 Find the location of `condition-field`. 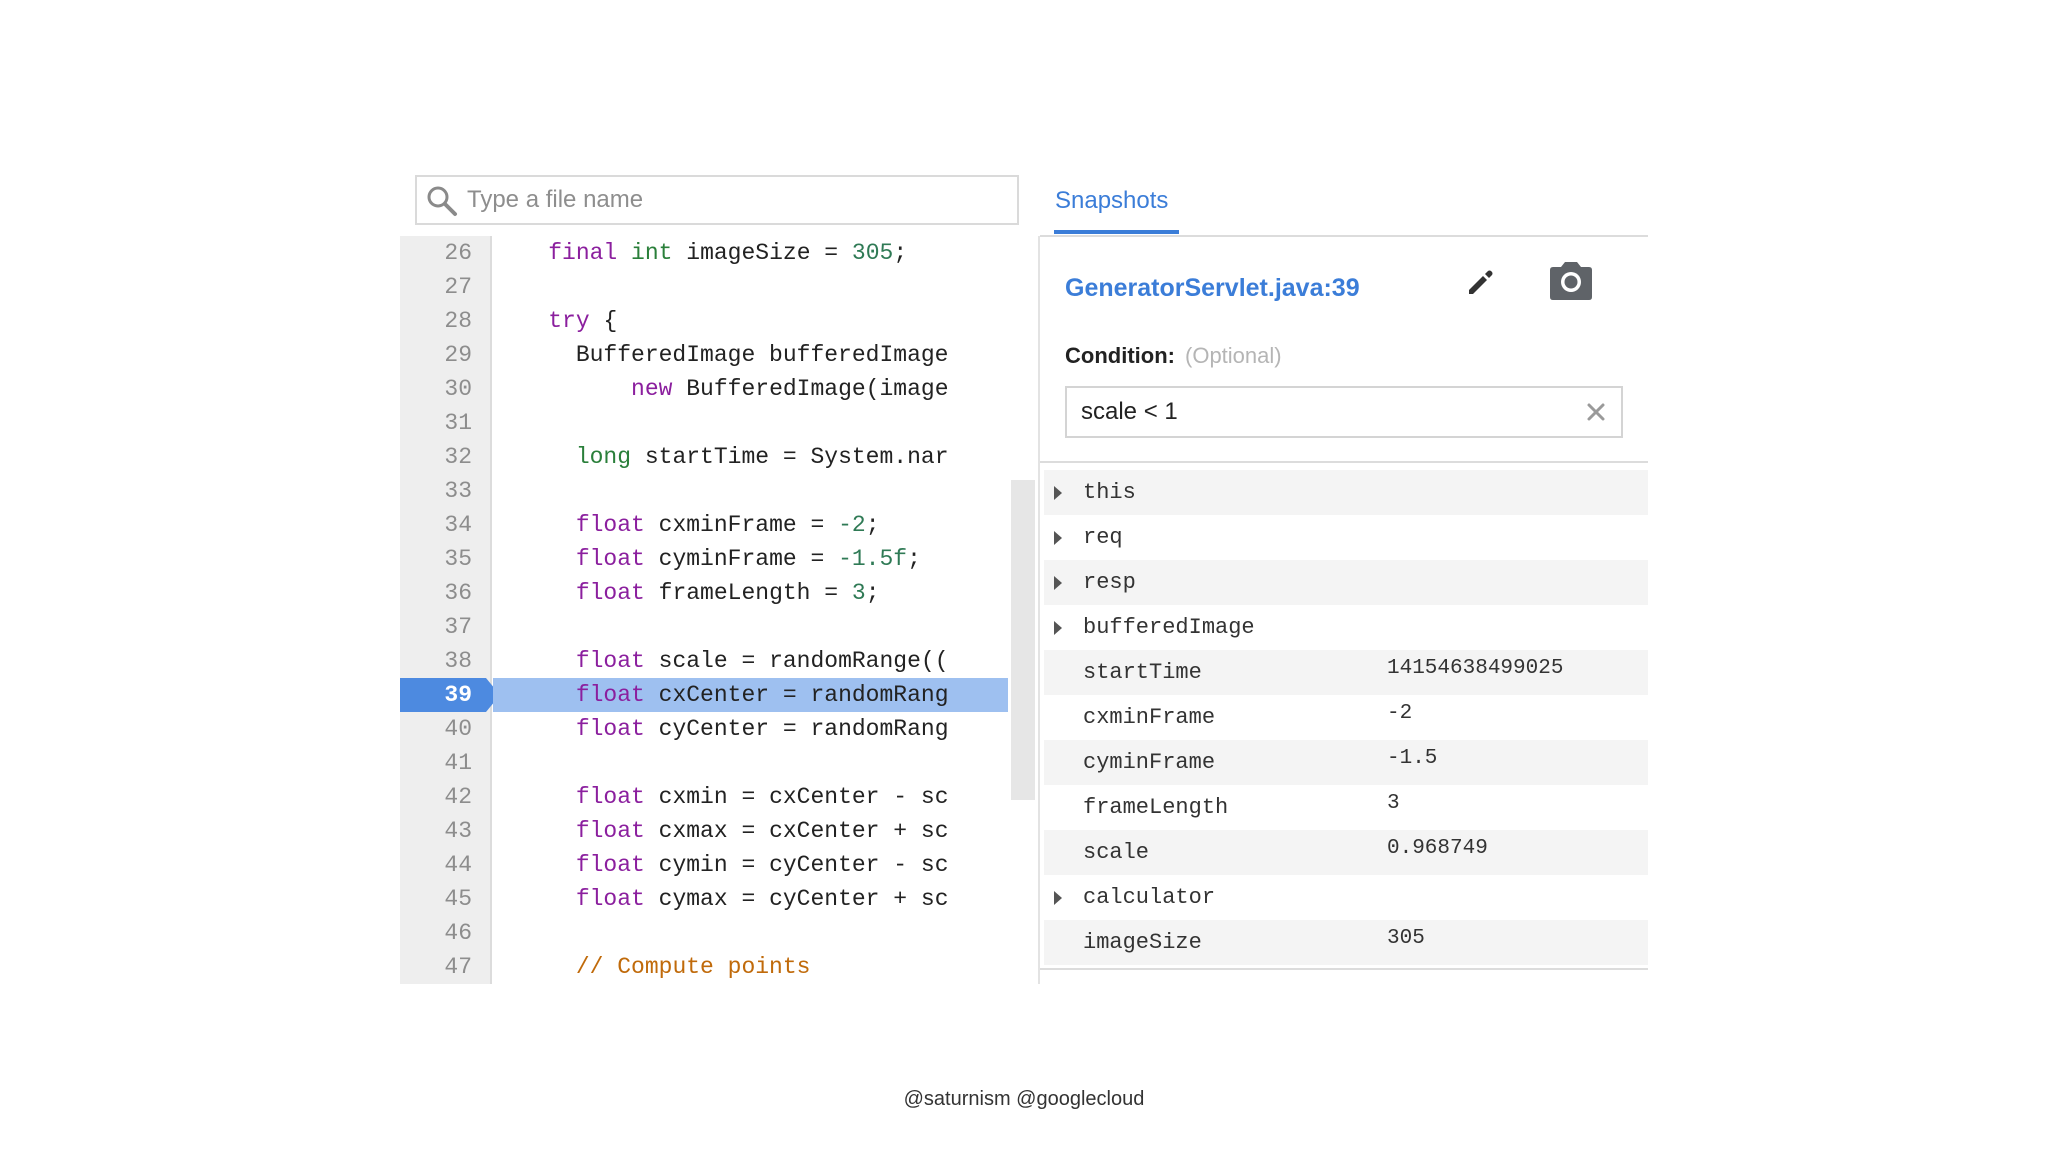

condition-field is located at coordinates (1344, 412).